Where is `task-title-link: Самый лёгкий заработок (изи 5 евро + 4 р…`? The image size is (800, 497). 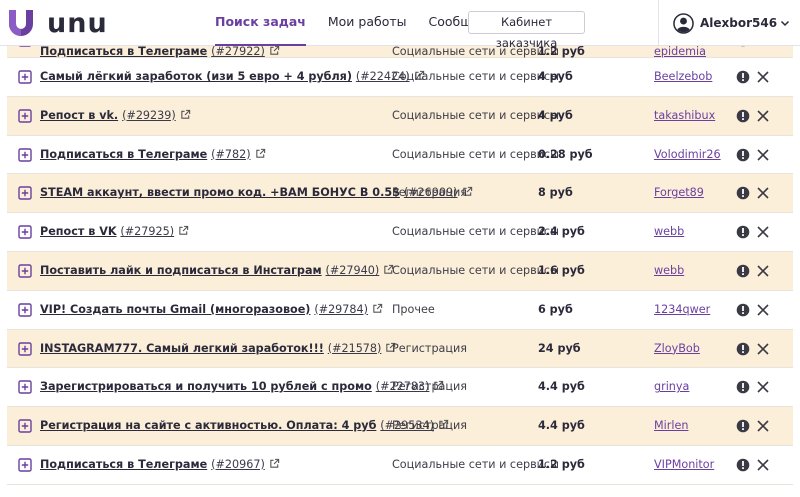 task-title-link: Самый лёгкий заработок (изи 5 евро + 4 р… is located at coordinates (232, 77).